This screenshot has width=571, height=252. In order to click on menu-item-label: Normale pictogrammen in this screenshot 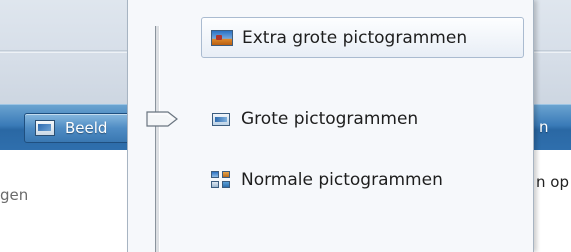, I will do `click(342, 180)`.